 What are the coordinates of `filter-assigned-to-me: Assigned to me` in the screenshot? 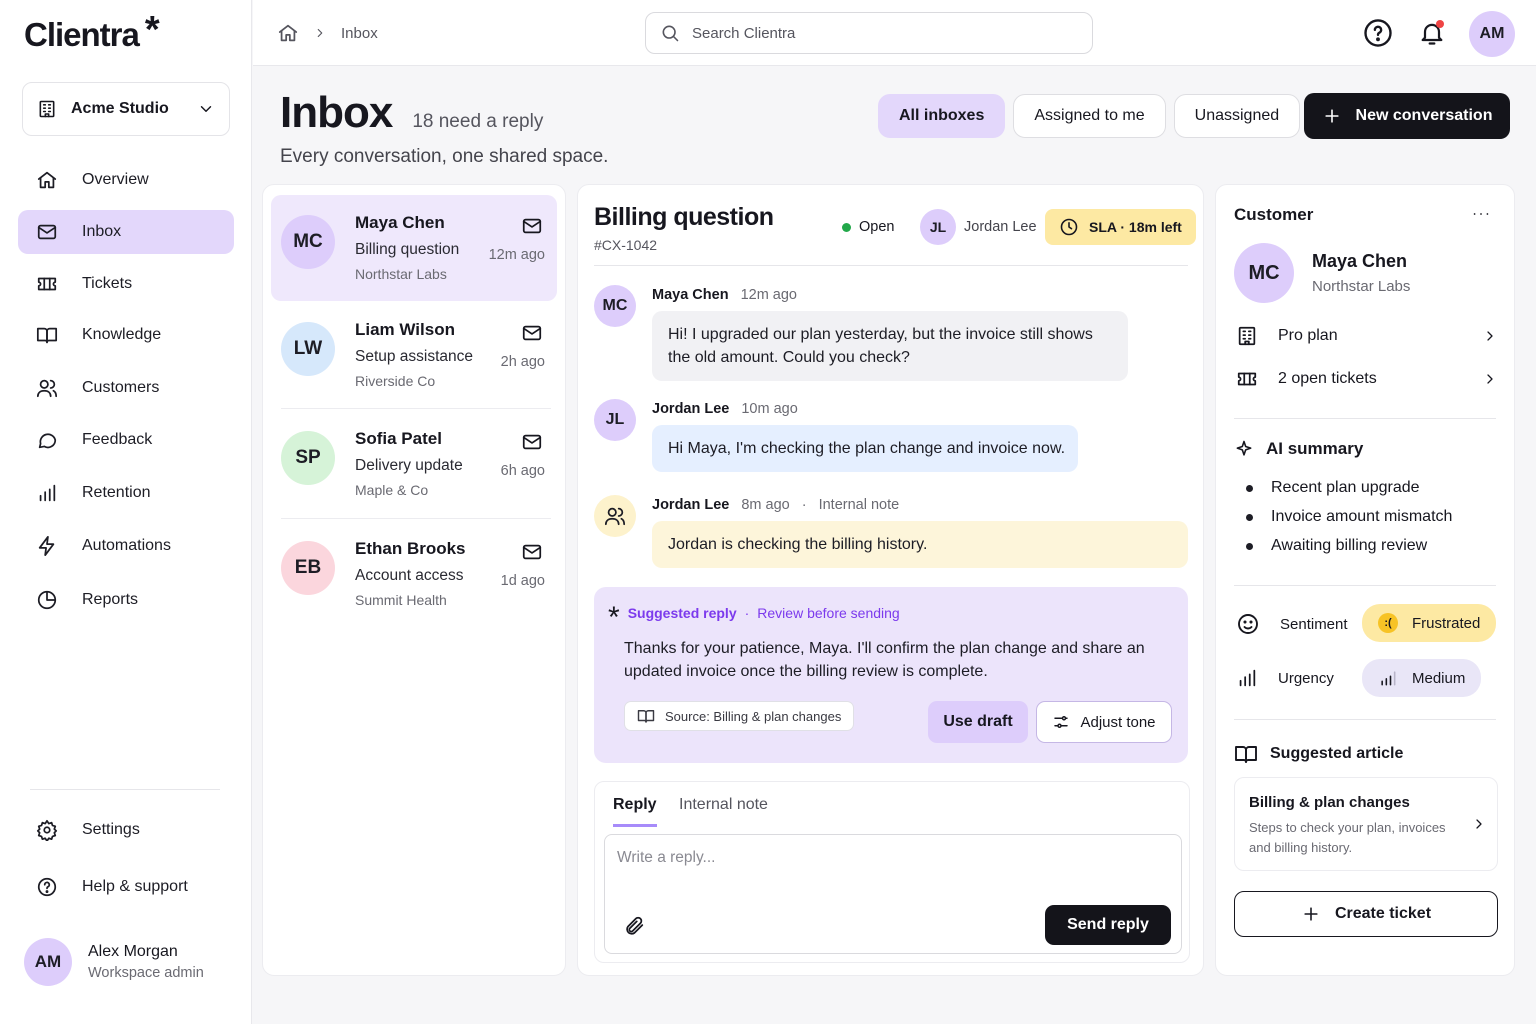 It's located at (1089, 116).